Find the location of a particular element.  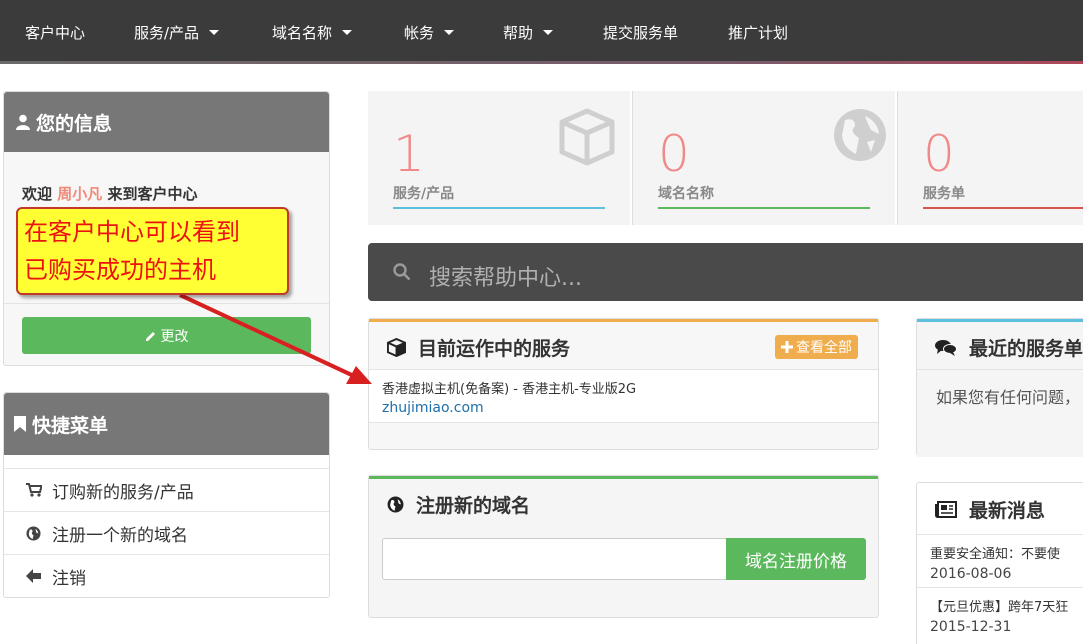

pencil-icon is located at coordinates (151, 336).